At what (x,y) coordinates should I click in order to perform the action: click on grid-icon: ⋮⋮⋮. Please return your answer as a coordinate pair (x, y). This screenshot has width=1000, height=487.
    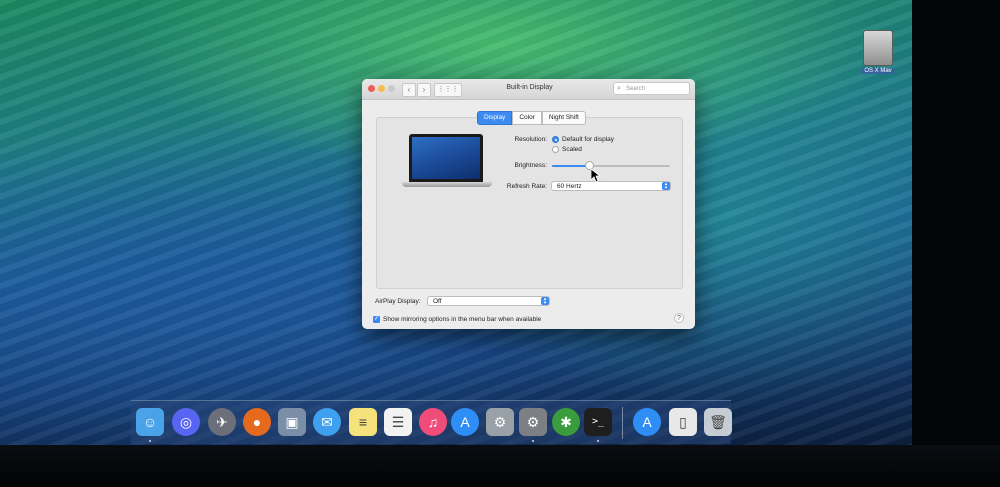
    Looking at the image, I should click on (448, 89).